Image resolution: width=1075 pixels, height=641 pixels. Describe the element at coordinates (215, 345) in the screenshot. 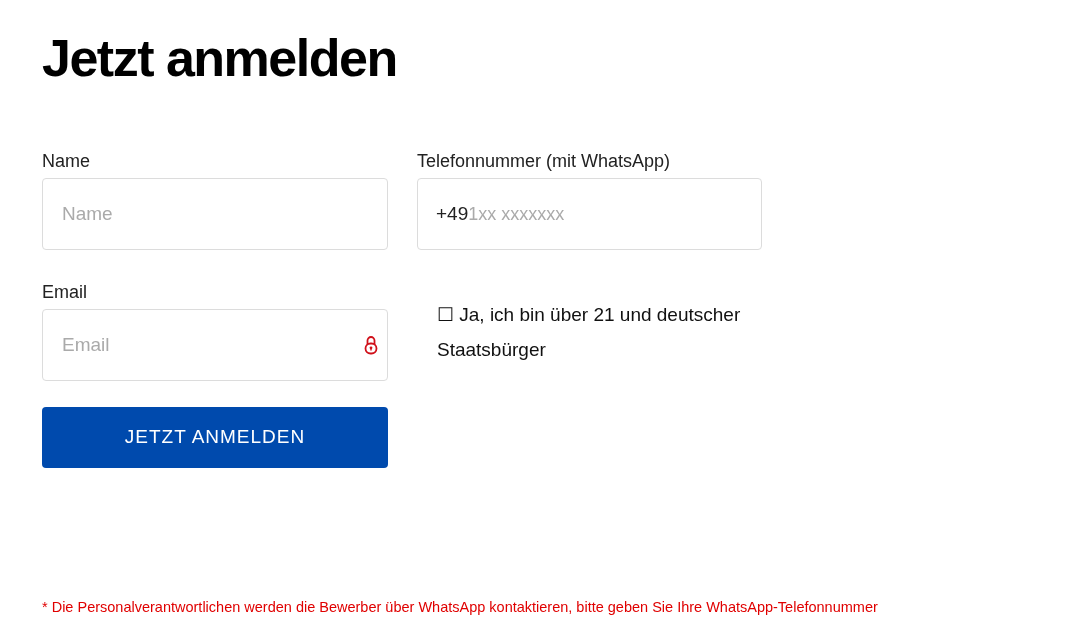

I see `email-field: Email` at that location.